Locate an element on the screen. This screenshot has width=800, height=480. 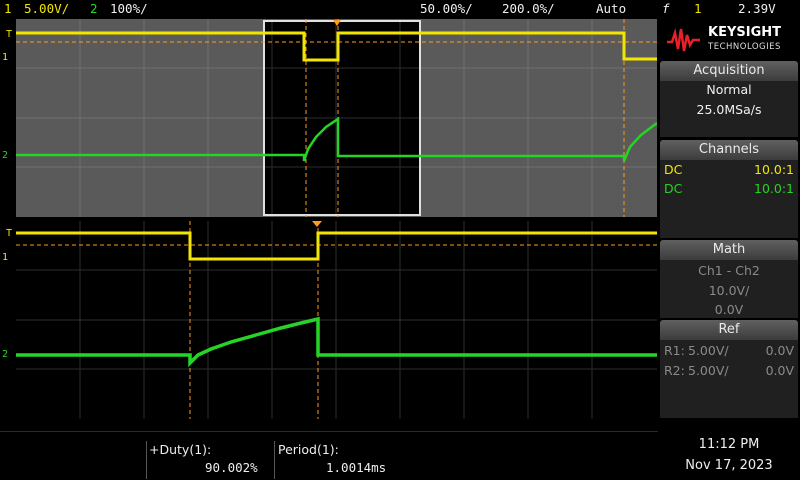
zoom-ch2-ground-marker: 2 is located at coordinates (5, 355).